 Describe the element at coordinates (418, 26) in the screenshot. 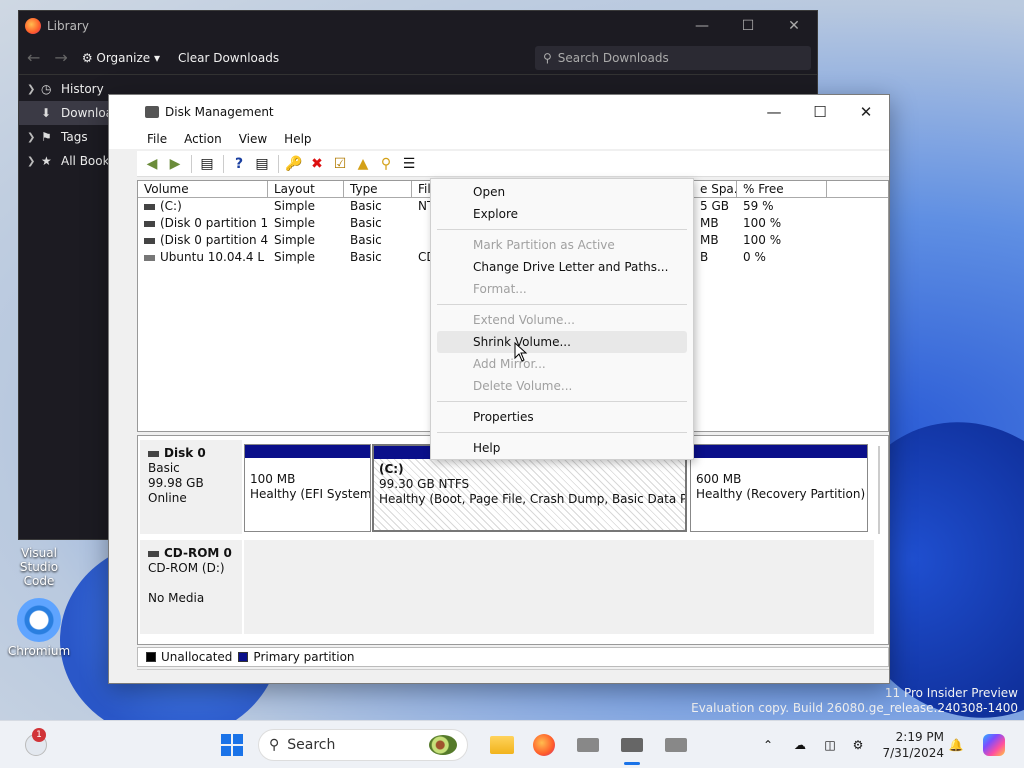

I see `library-titlebar: Library — ☐ ✕` at that location.